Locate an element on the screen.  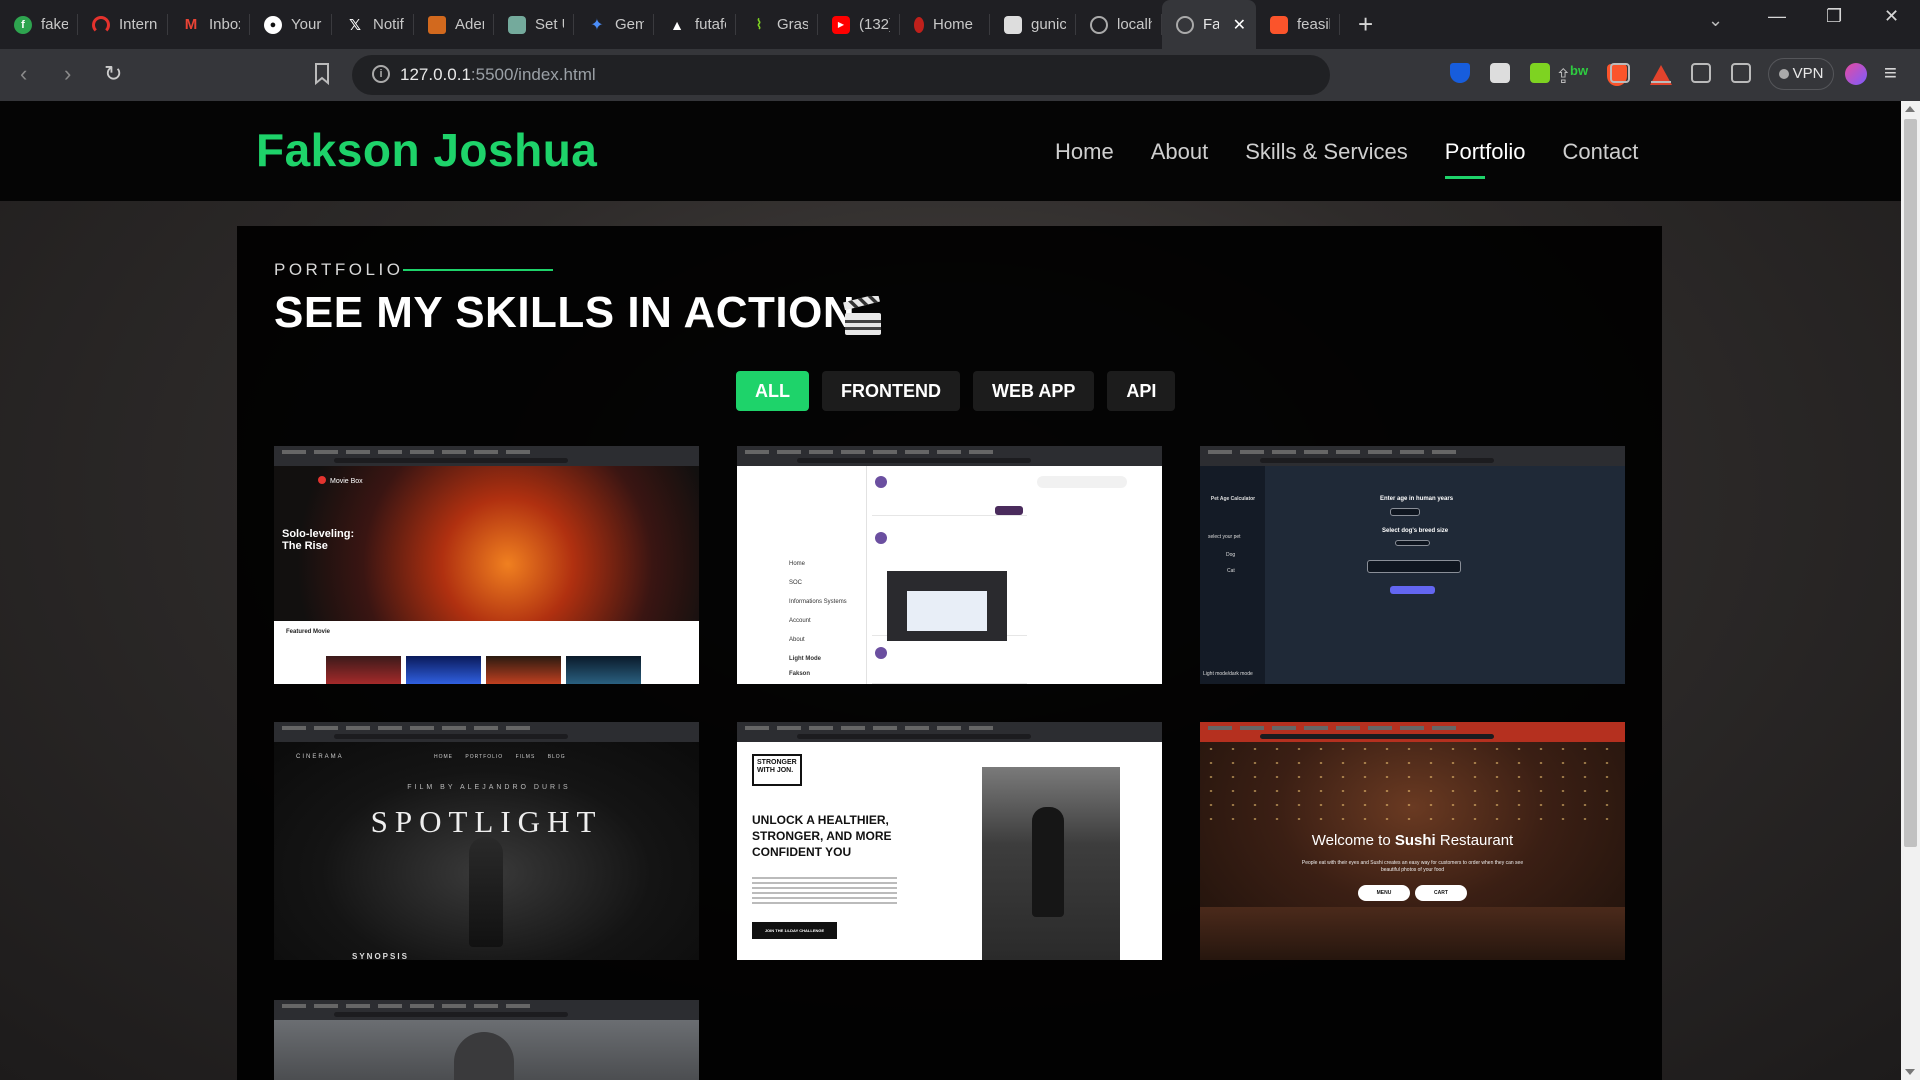
browser-tab: ✦ Gemin is located at coordinates (614, 24).